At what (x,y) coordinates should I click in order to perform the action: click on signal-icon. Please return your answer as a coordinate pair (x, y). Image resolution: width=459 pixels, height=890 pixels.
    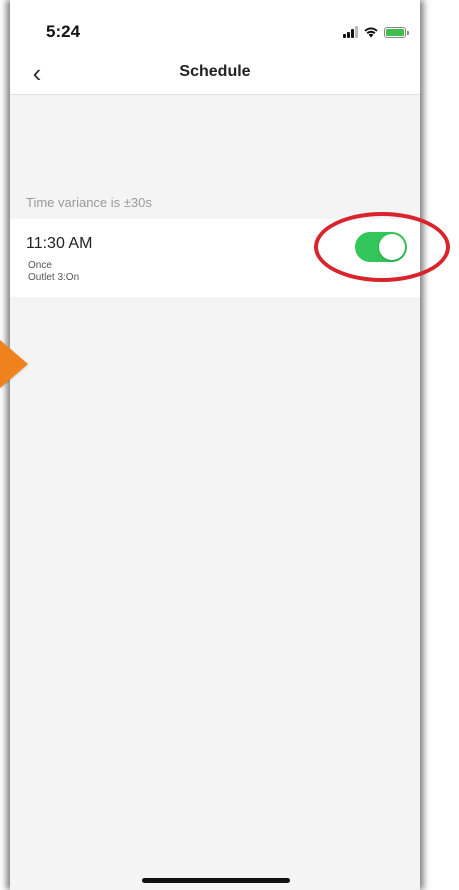
    Looking at the image, I should click on (350, 32).